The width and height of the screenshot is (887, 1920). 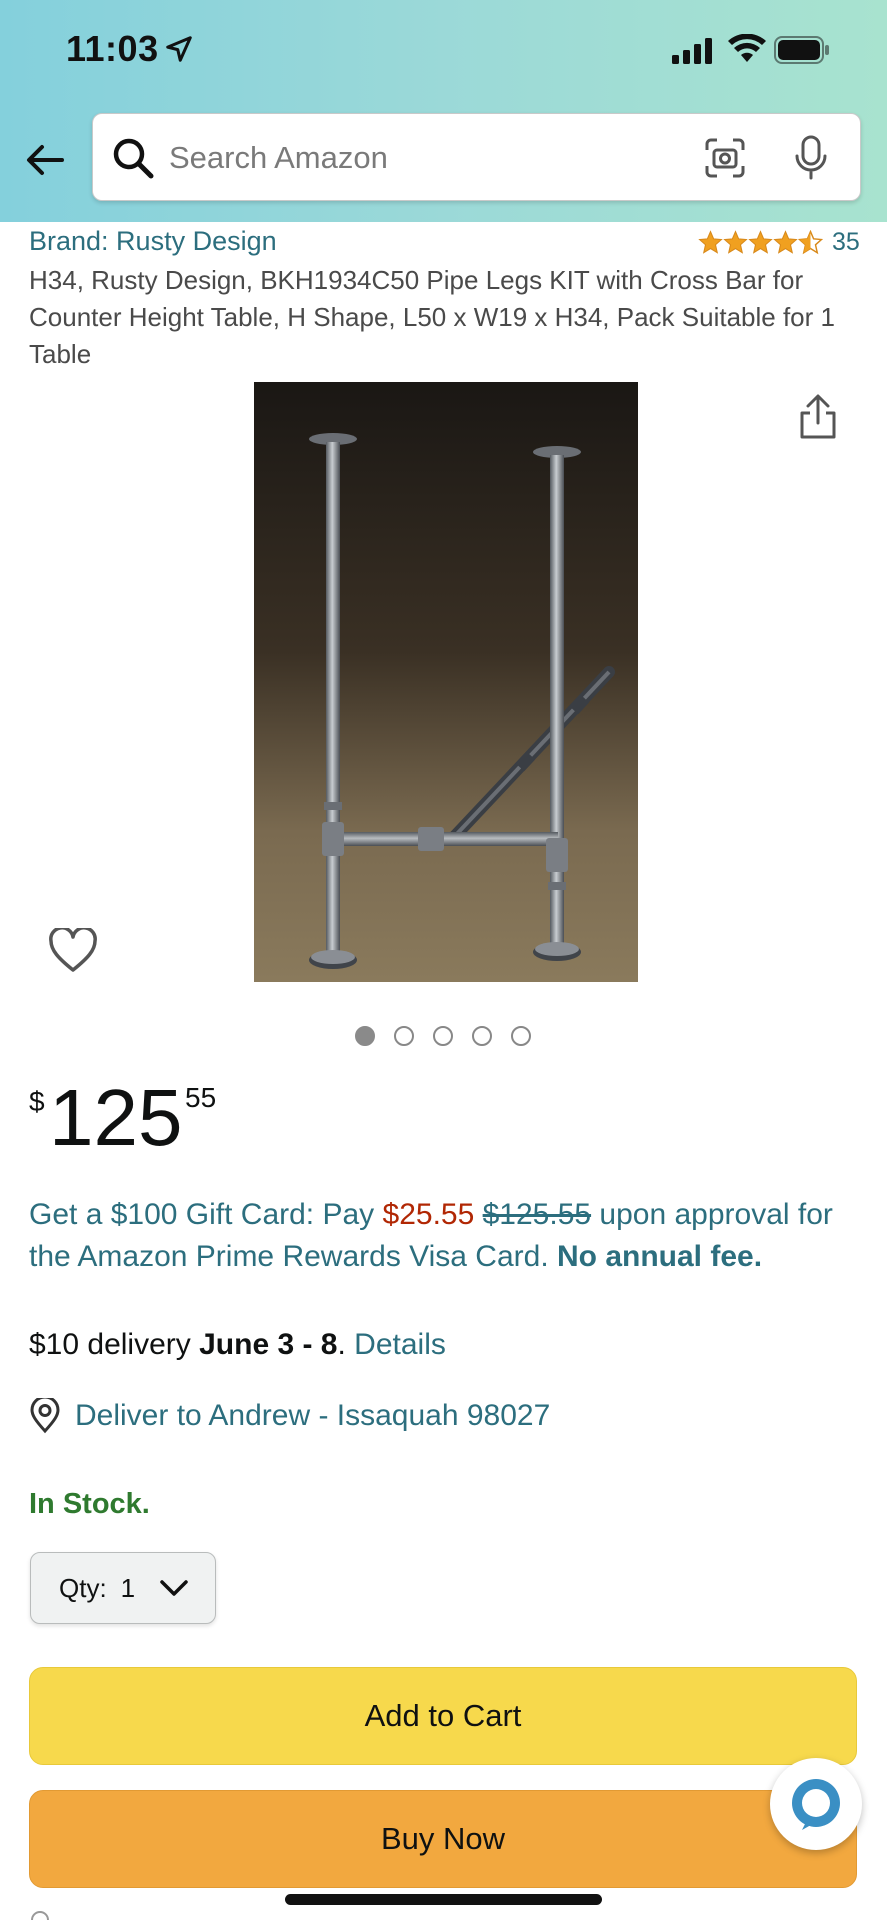 What do you see at coordinates (46, 160) in the screenshot?
I see `back-arrow-icon` at bounding box center [46, 160].